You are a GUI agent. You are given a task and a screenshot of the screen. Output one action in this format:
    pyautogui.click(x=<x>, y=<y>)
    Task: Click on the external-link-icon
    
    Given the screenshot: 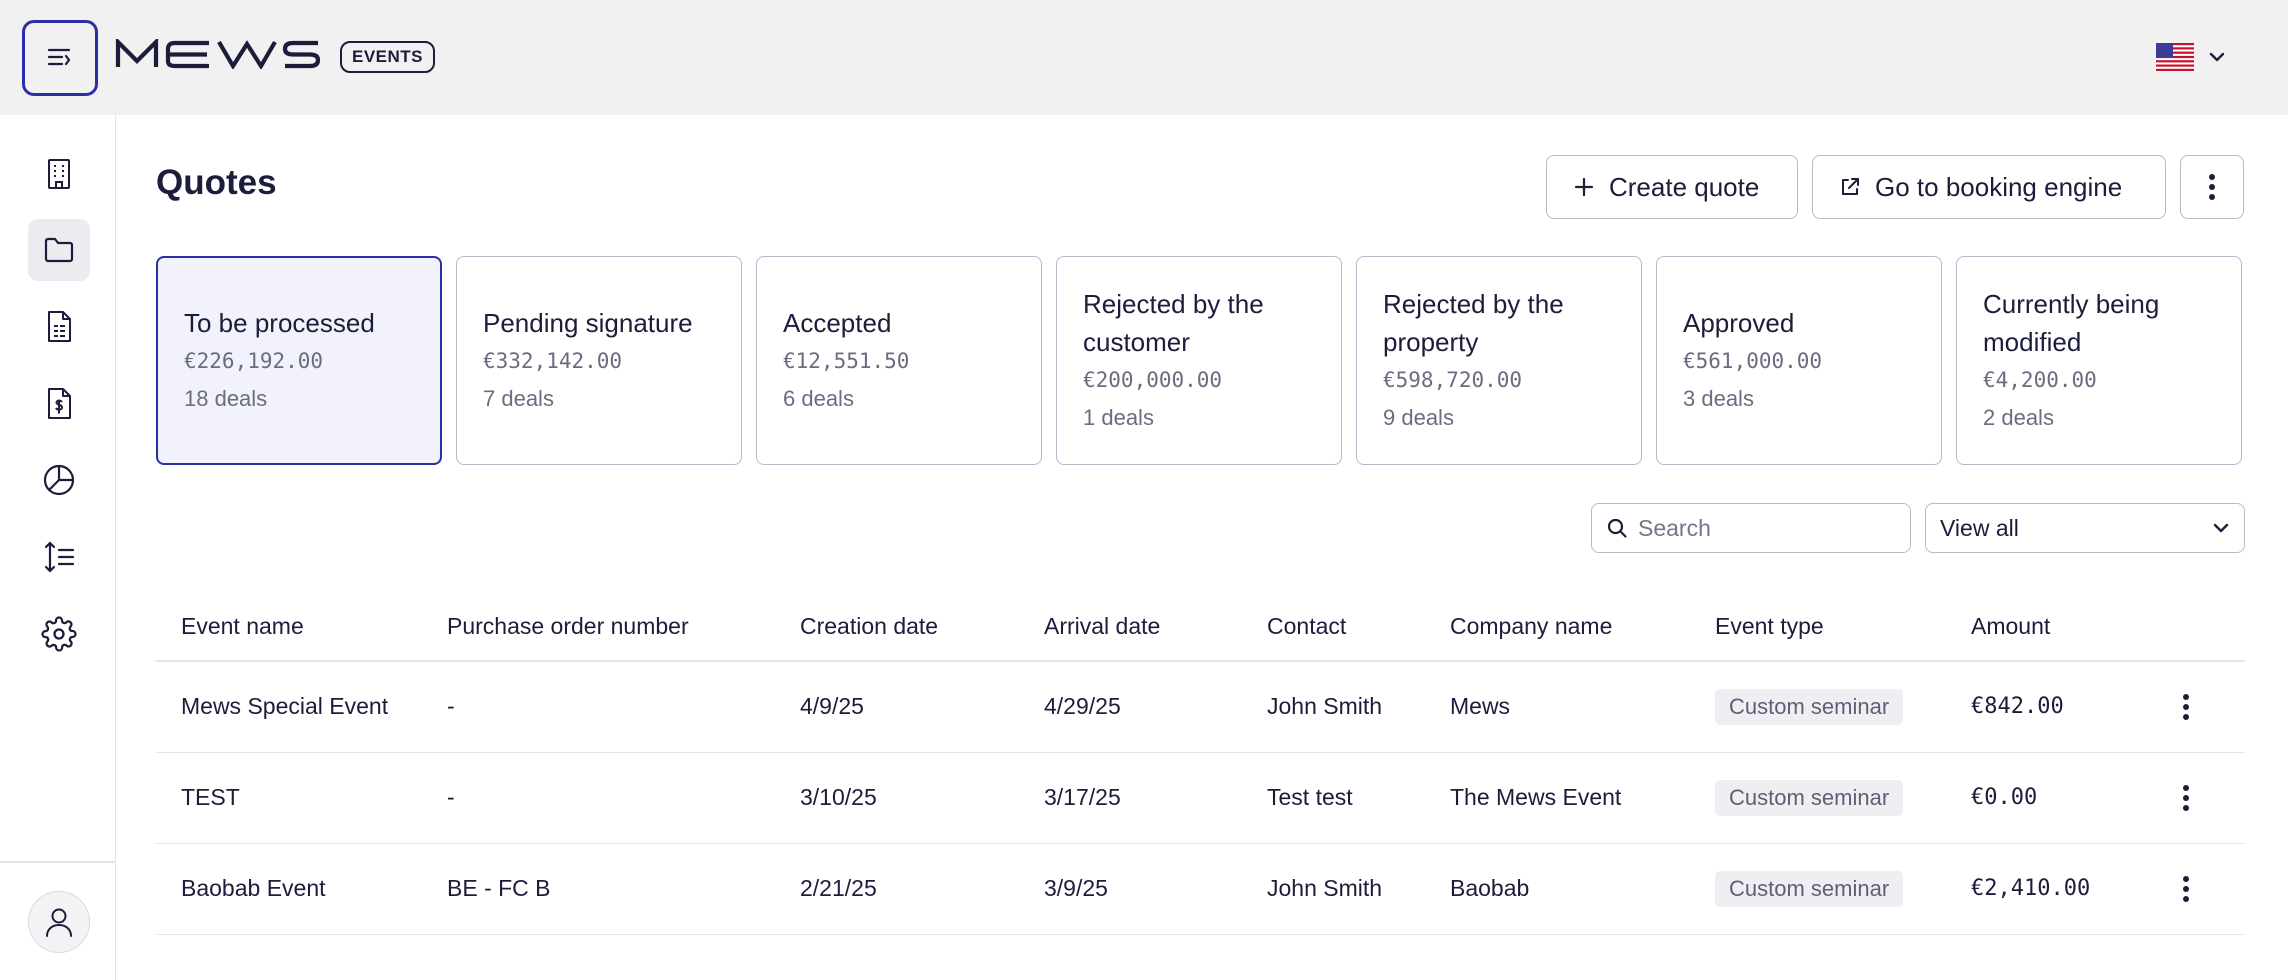 What is the action you would take?
    pyautogui.click(x=1850, y=186)
    